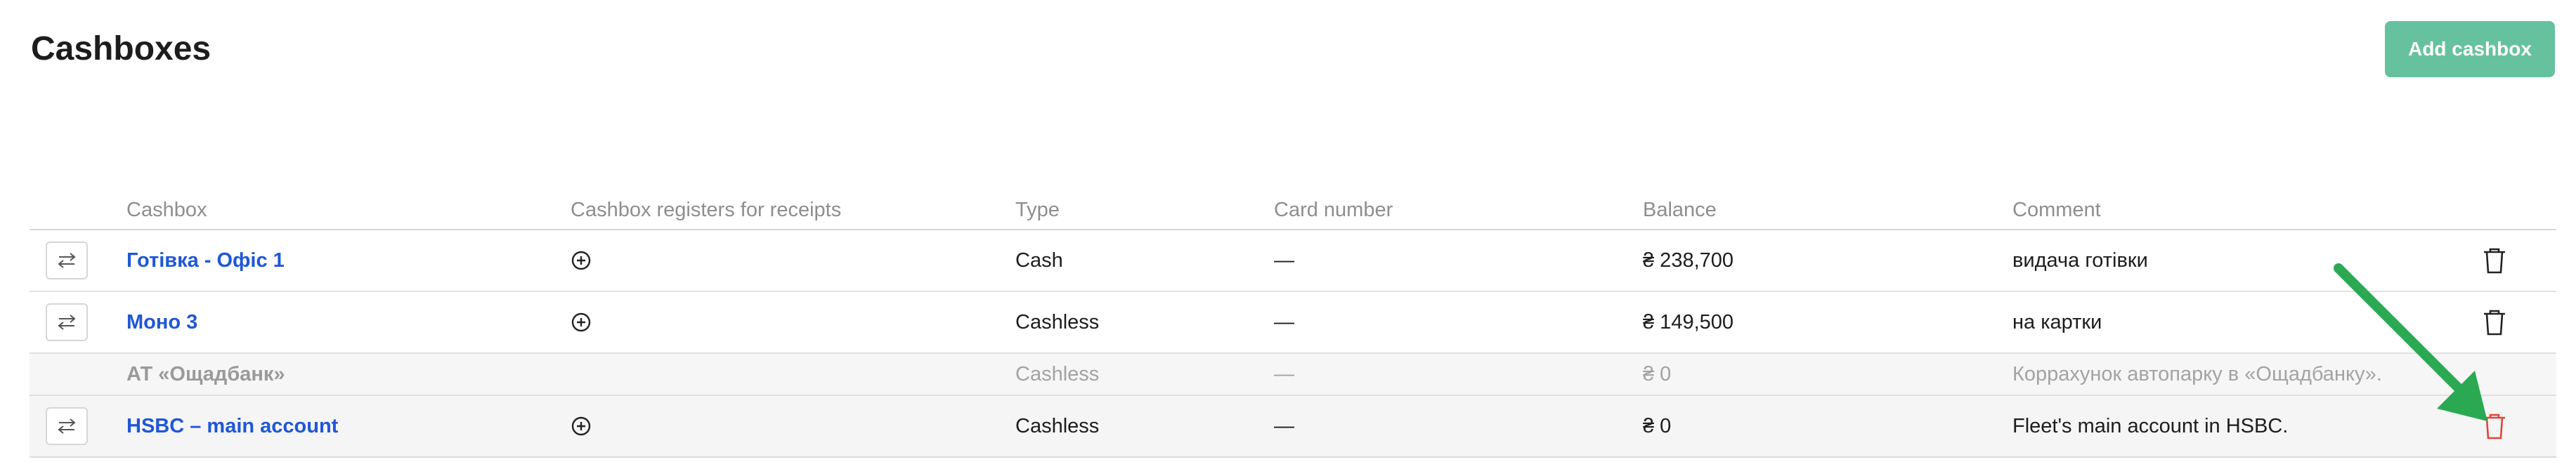 This screenshot has width=2576, height=476. What do you see at coordinates (1039, 260) in the screenshot?
I see `cashbox-type: Cash` at bounding box center [1039, 260].